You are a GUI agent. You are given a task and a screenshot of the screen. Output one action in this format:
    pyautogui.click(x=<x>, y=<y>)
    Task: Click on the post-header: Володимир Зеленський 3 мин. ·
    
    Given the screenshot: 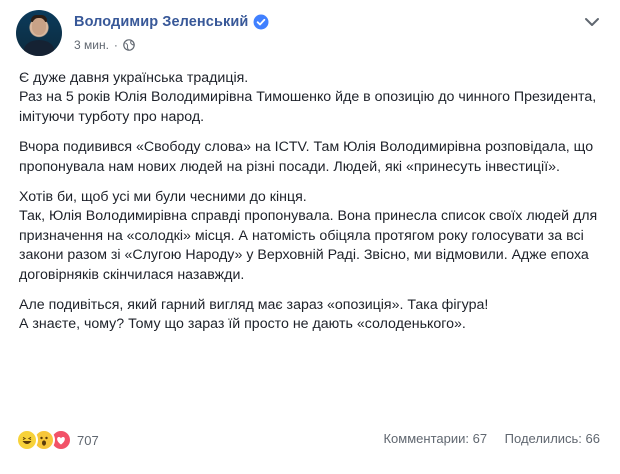 What is the action you would take?
    pyautogui.click(x=310, y=36)
    